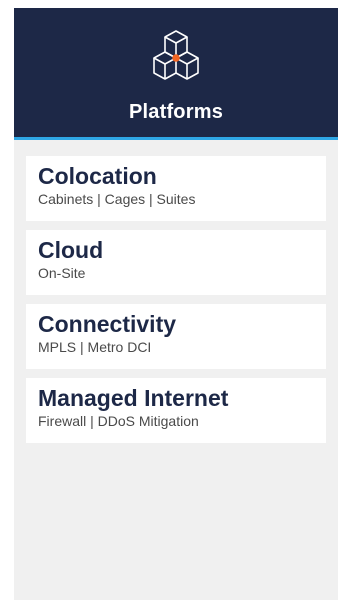 This screenshot has height=600, width=342. I want to click on menu-item-title: Colocation, so click(97, 176).